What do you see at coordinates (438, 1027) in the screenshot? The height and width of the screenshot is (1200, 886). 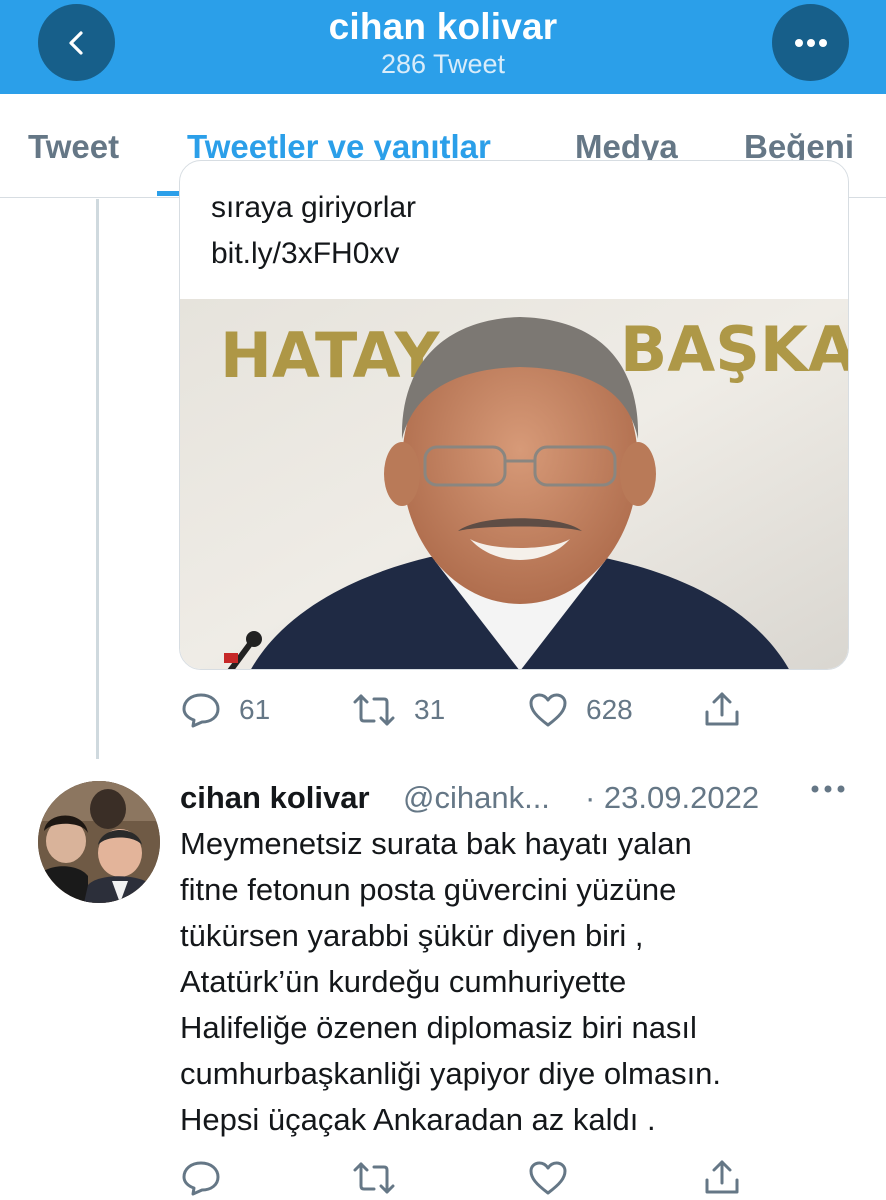 I see `tweet-text-line: Halifeliğe özenen diplomasiz biri nasıl` at bounding box center [438, 1027].